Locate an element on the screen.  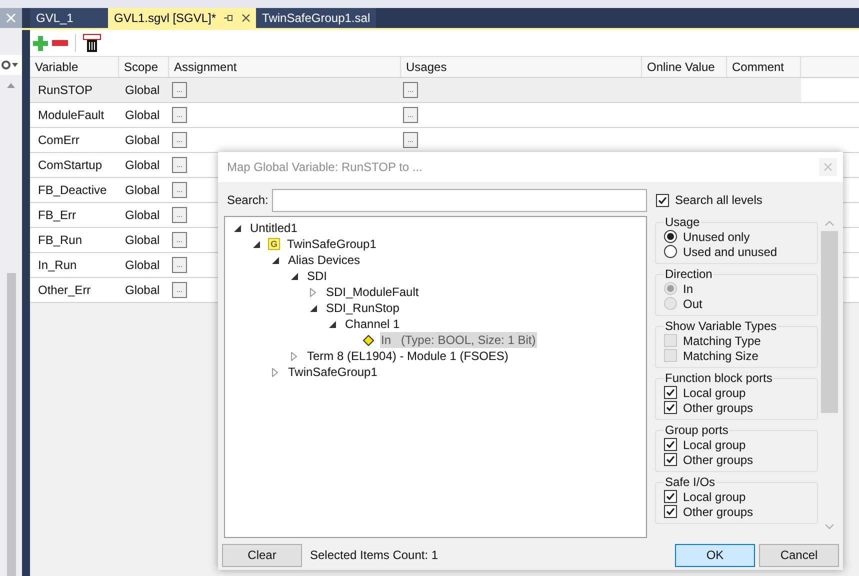
group-title: Direction is located at coordinates (689, 274).